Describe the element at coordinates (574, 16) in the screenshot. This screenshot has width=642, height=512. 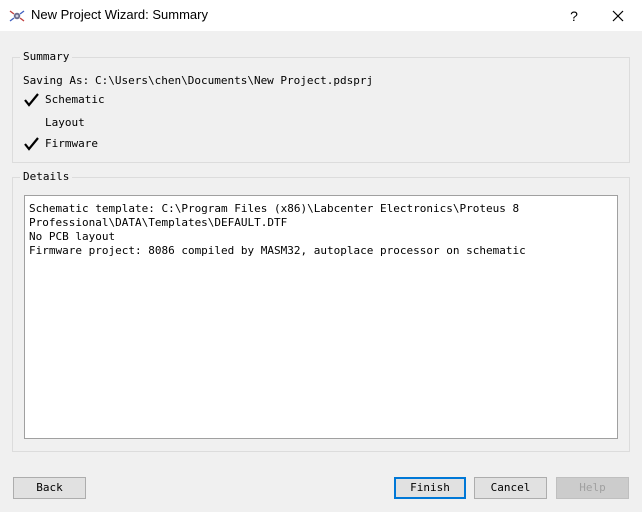
I see `help-title-button: ?` at that location.